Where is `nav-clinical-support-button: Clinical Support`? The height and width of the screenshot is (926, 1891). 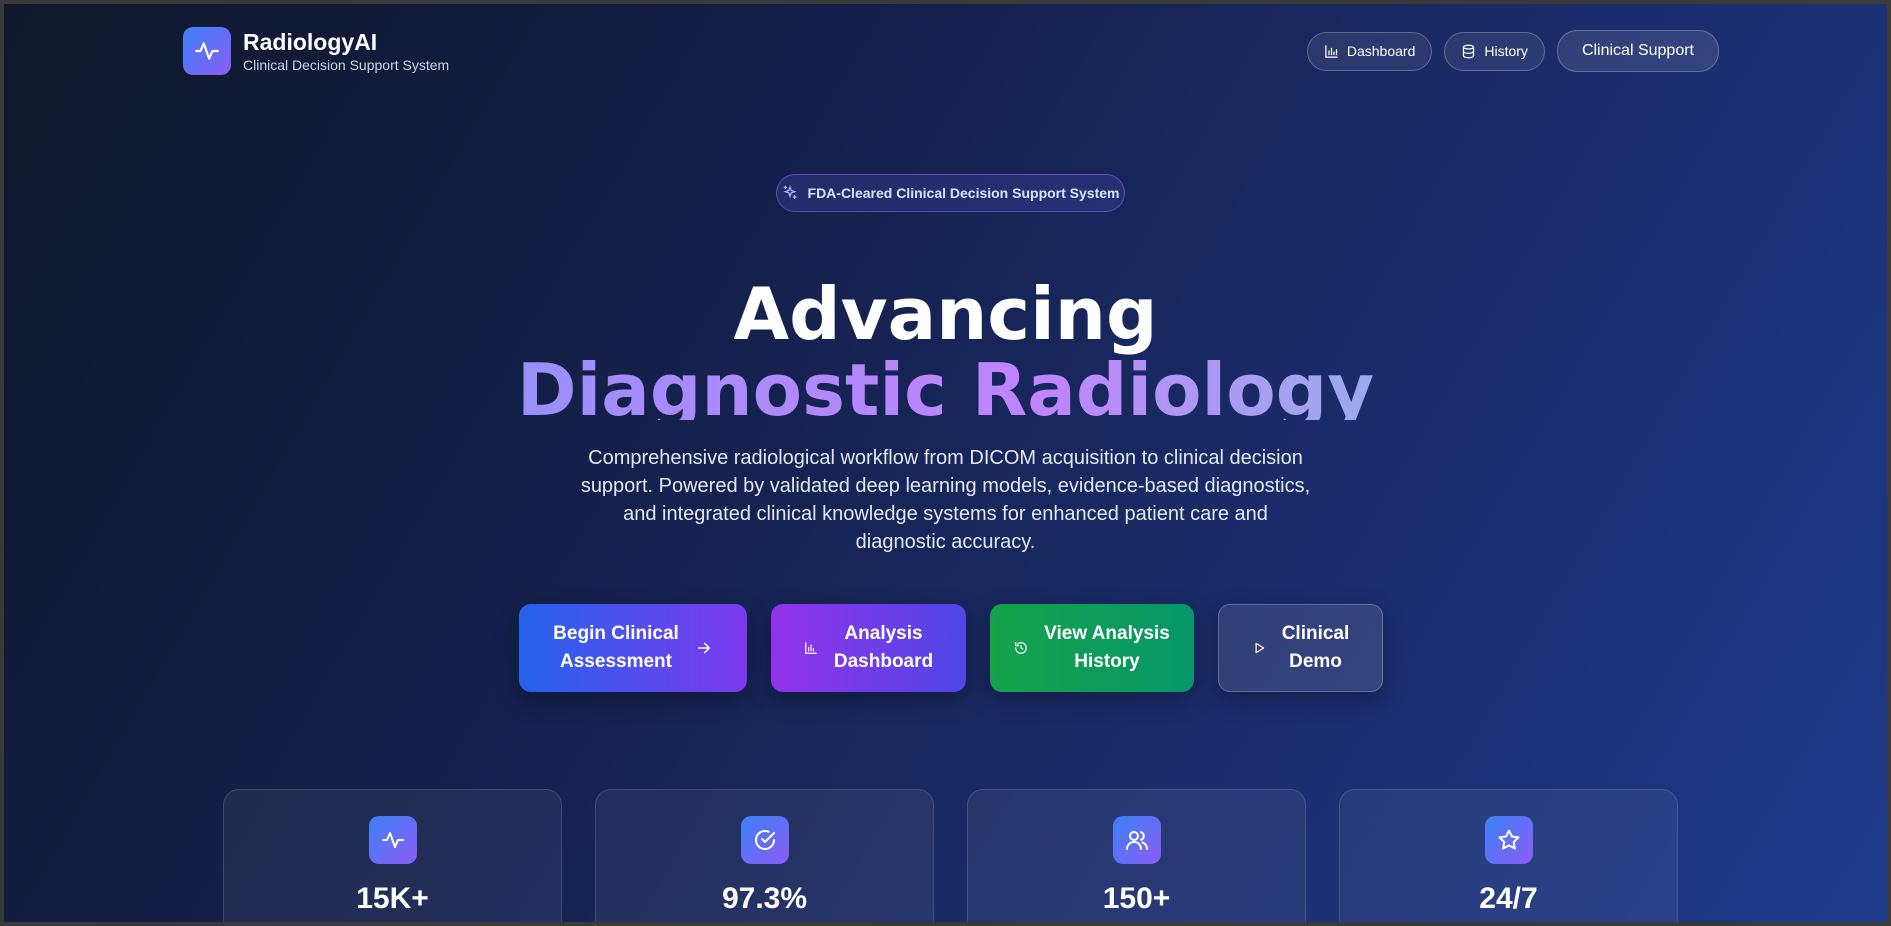
nav-clinical-support-button: Clinical Support is located at coordinates (1637, 51).